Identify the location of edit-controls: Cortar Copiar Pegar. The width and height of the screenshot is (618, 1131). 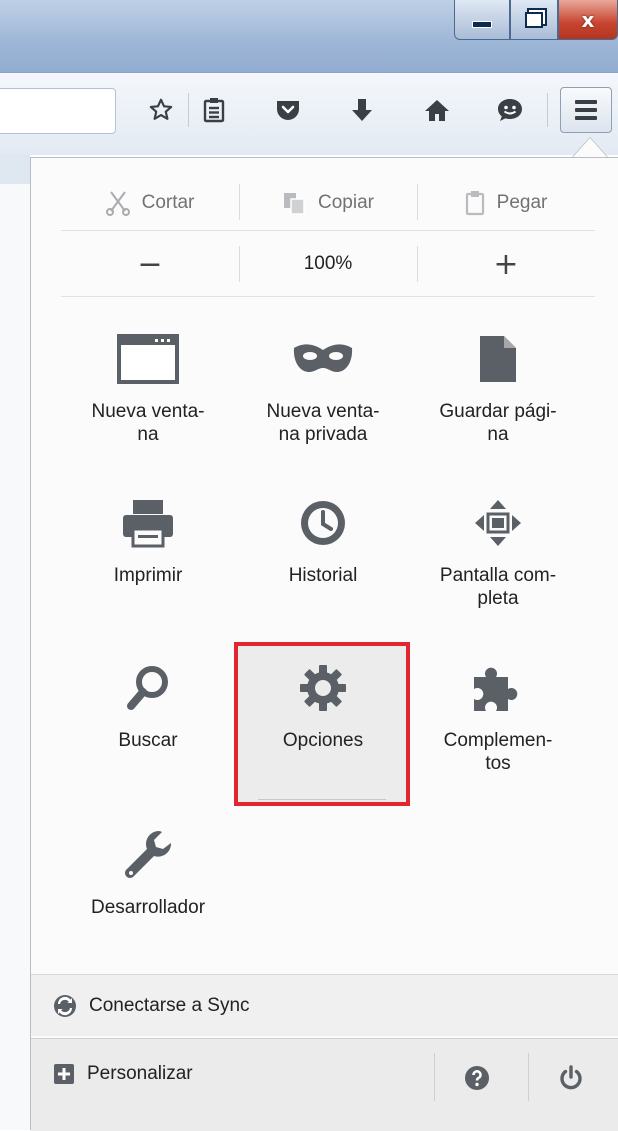
(328, 203).